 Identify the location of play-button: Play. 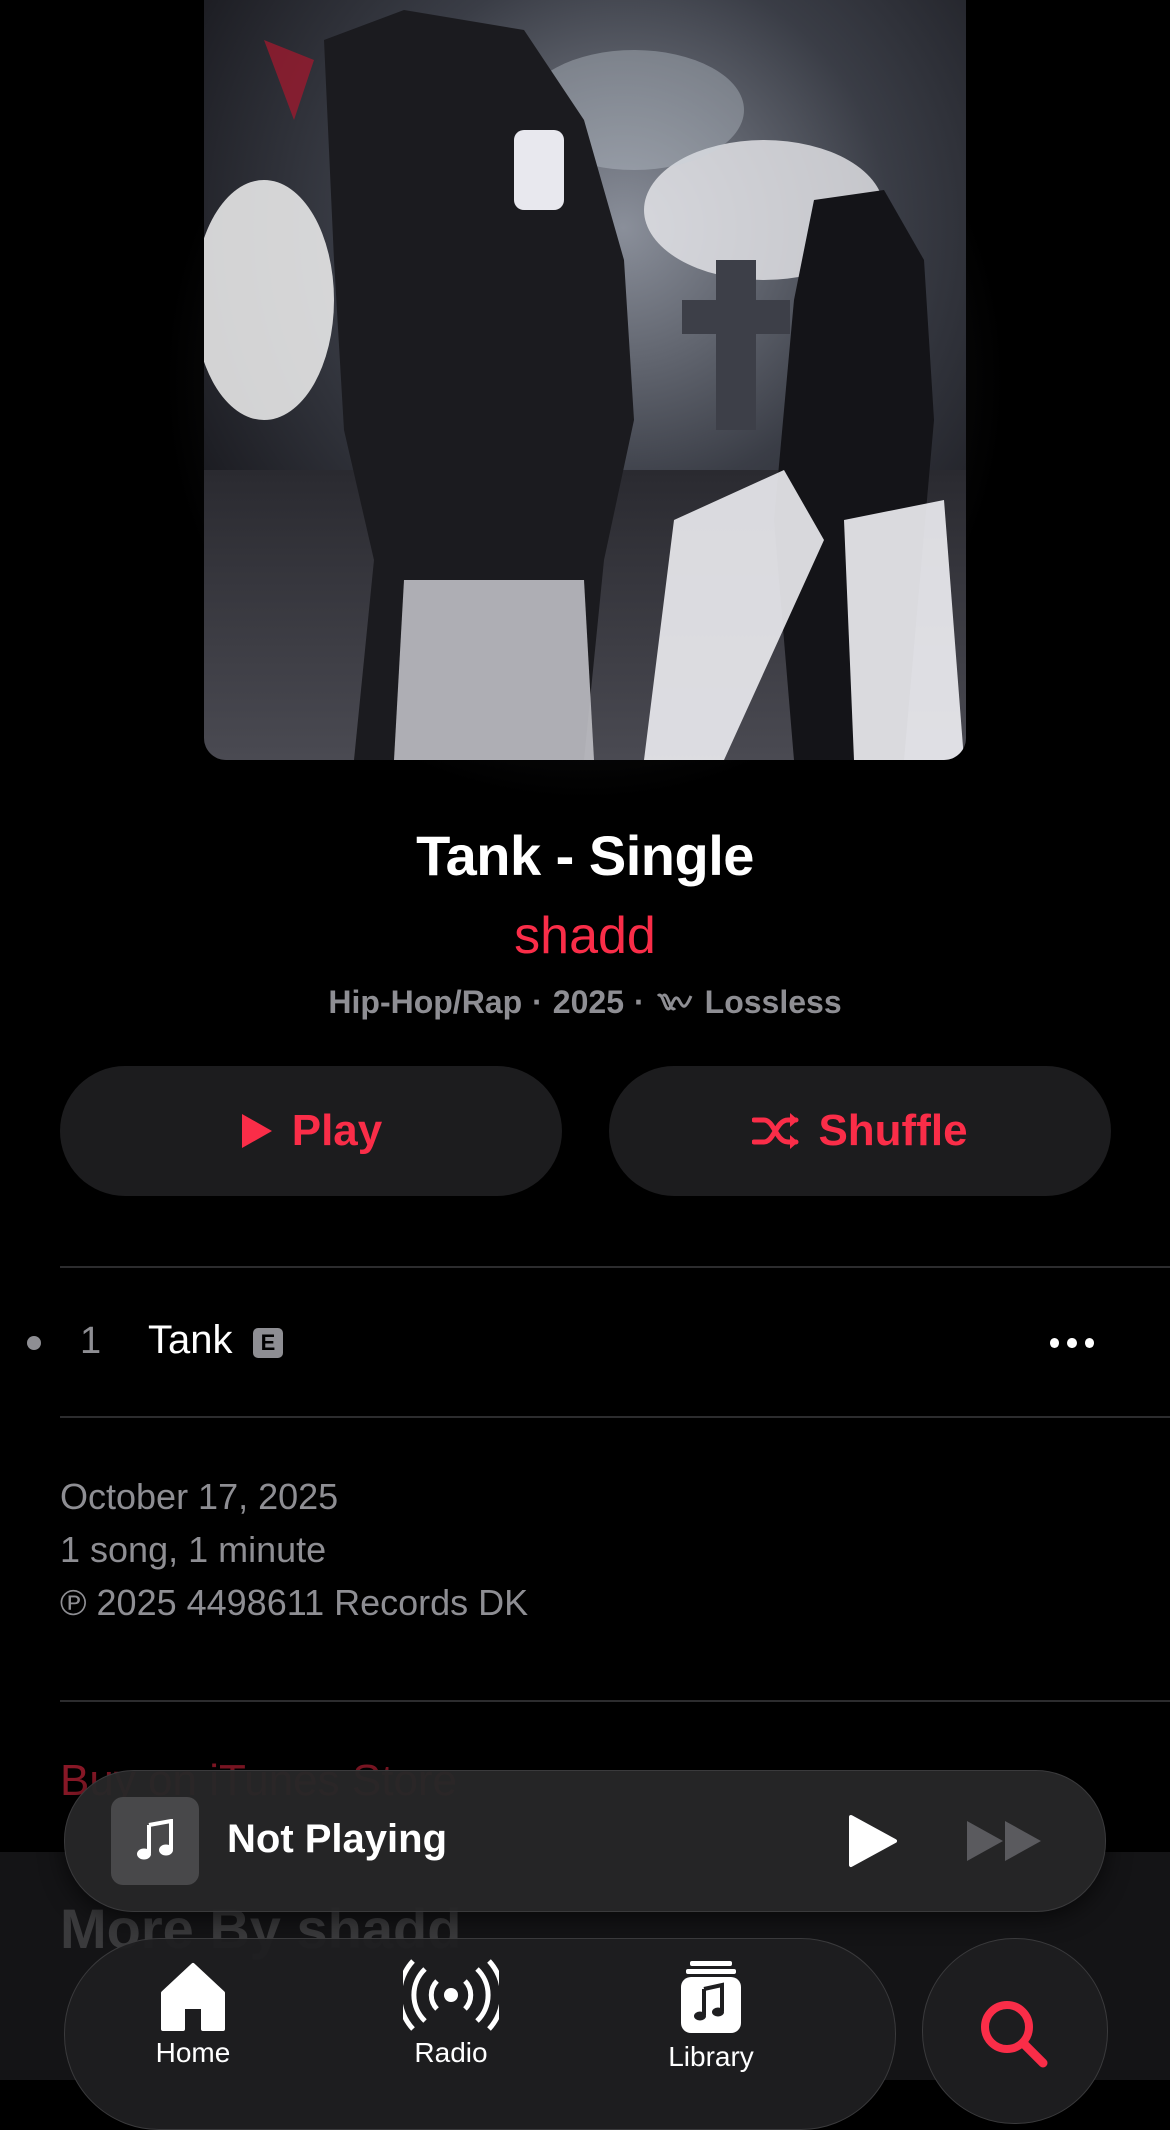
(311, 1131).